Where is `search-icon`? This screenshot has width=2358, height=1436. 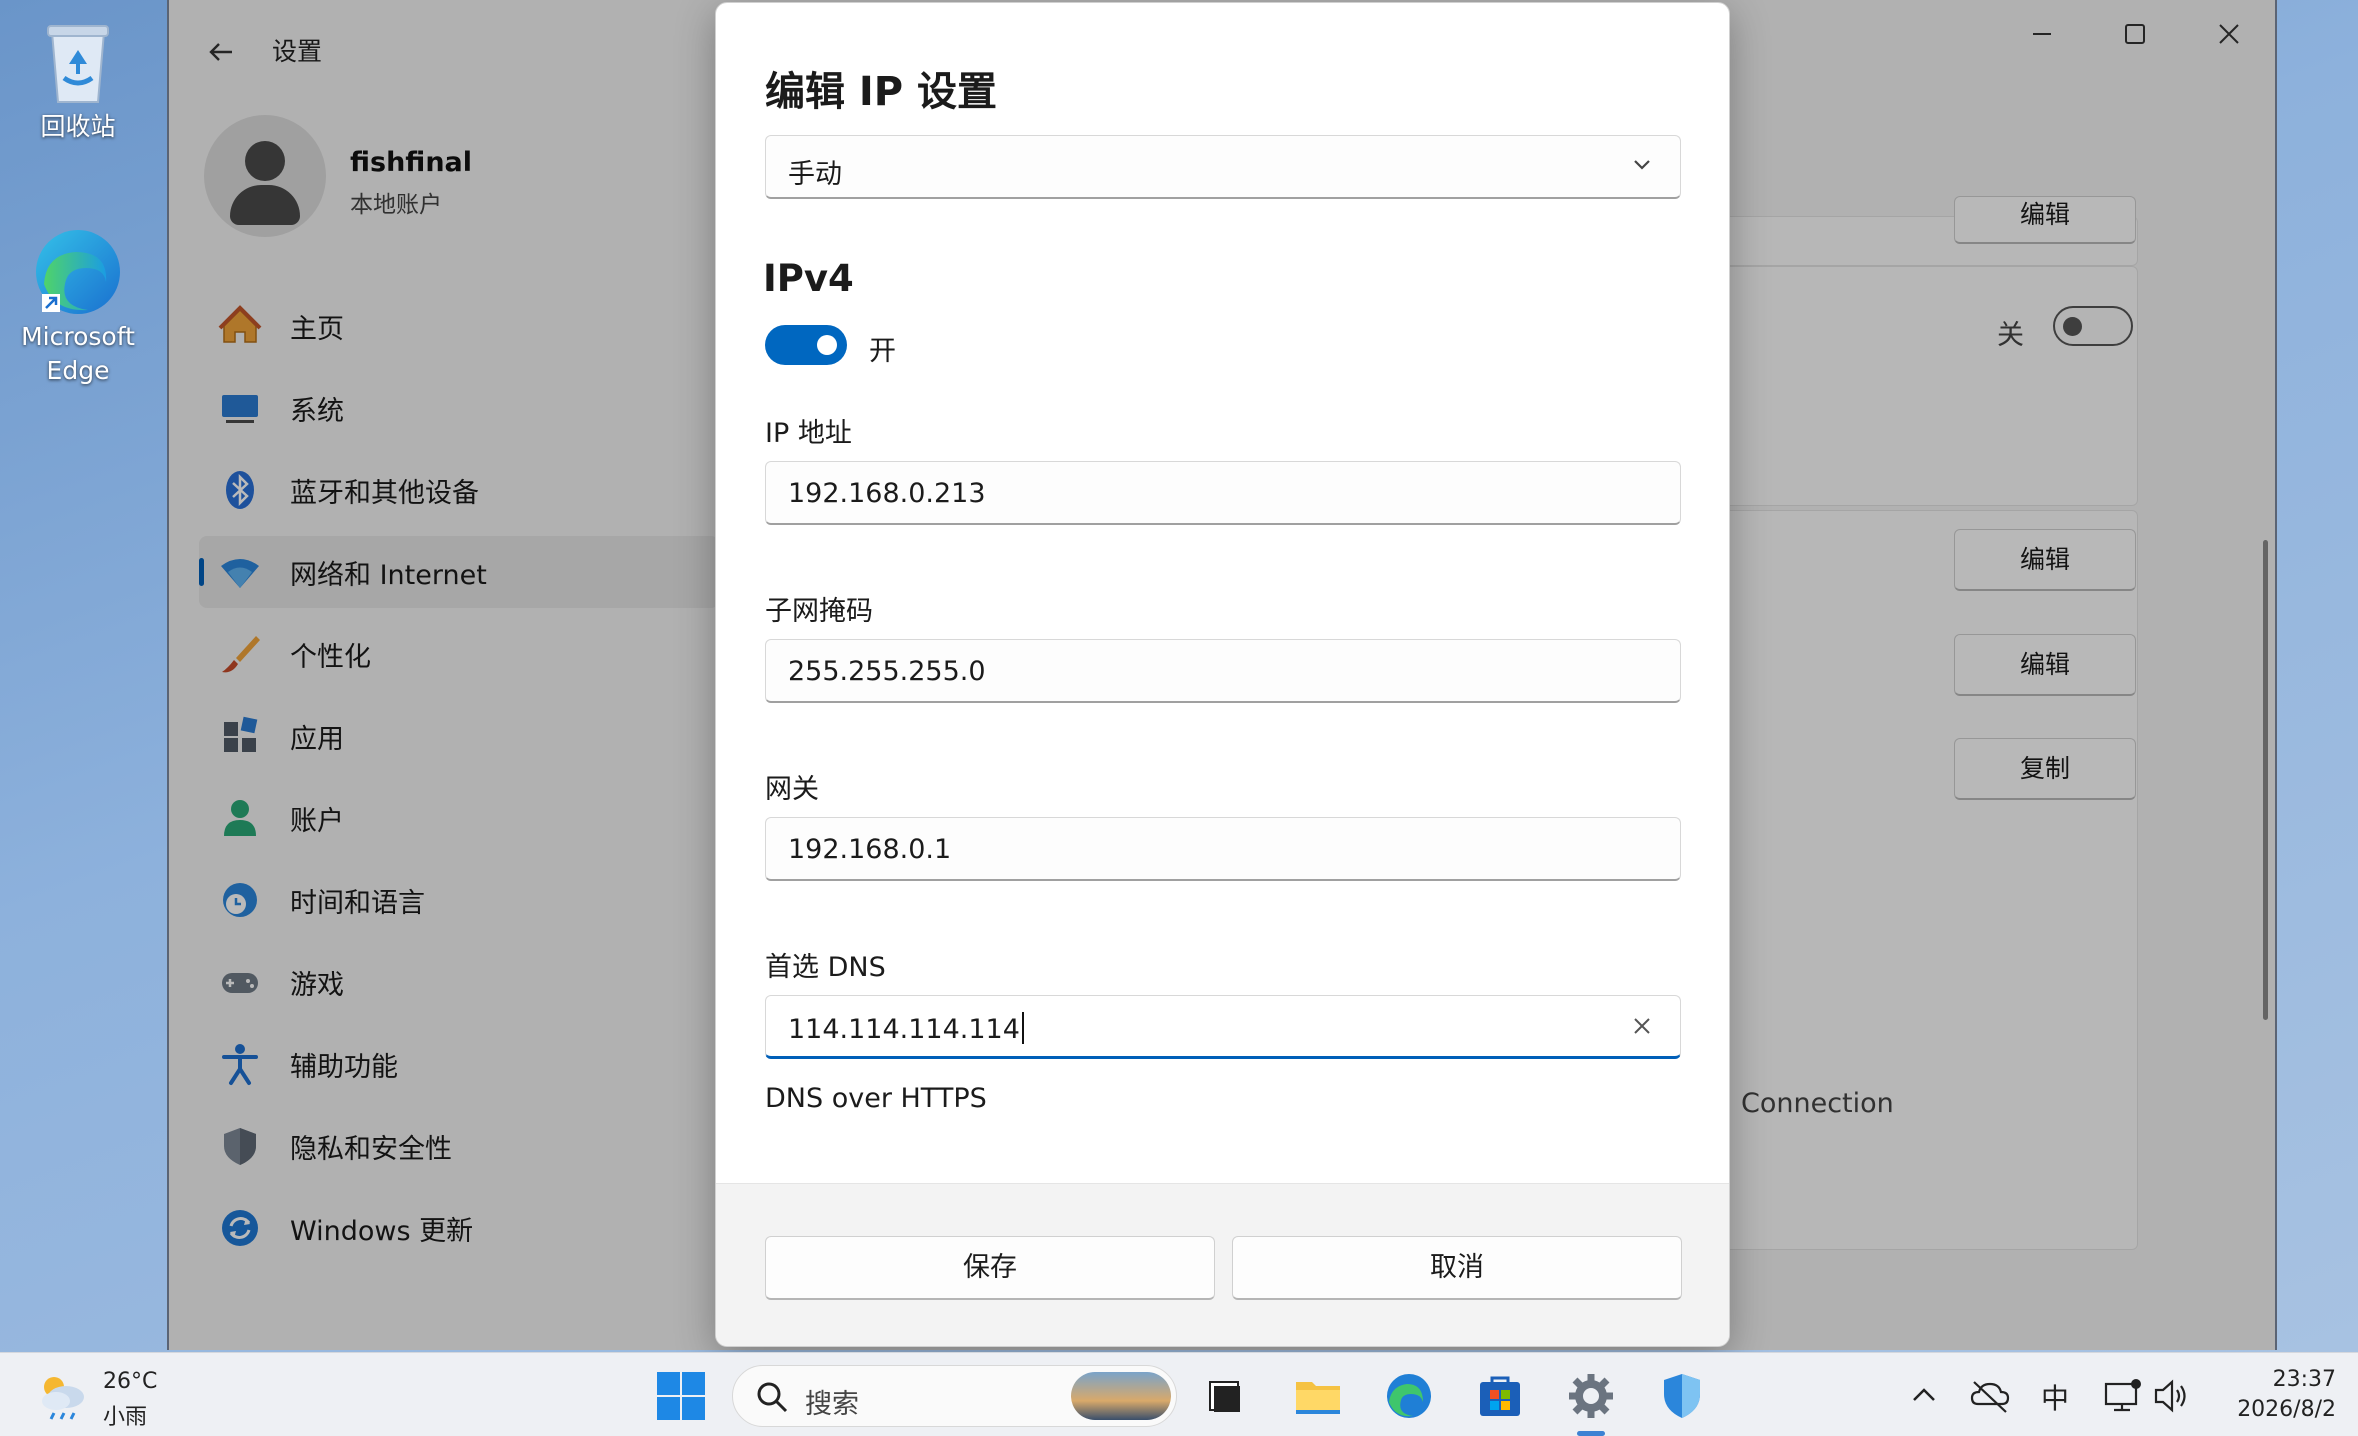
search-icon is located at coordinates (772, 1397).